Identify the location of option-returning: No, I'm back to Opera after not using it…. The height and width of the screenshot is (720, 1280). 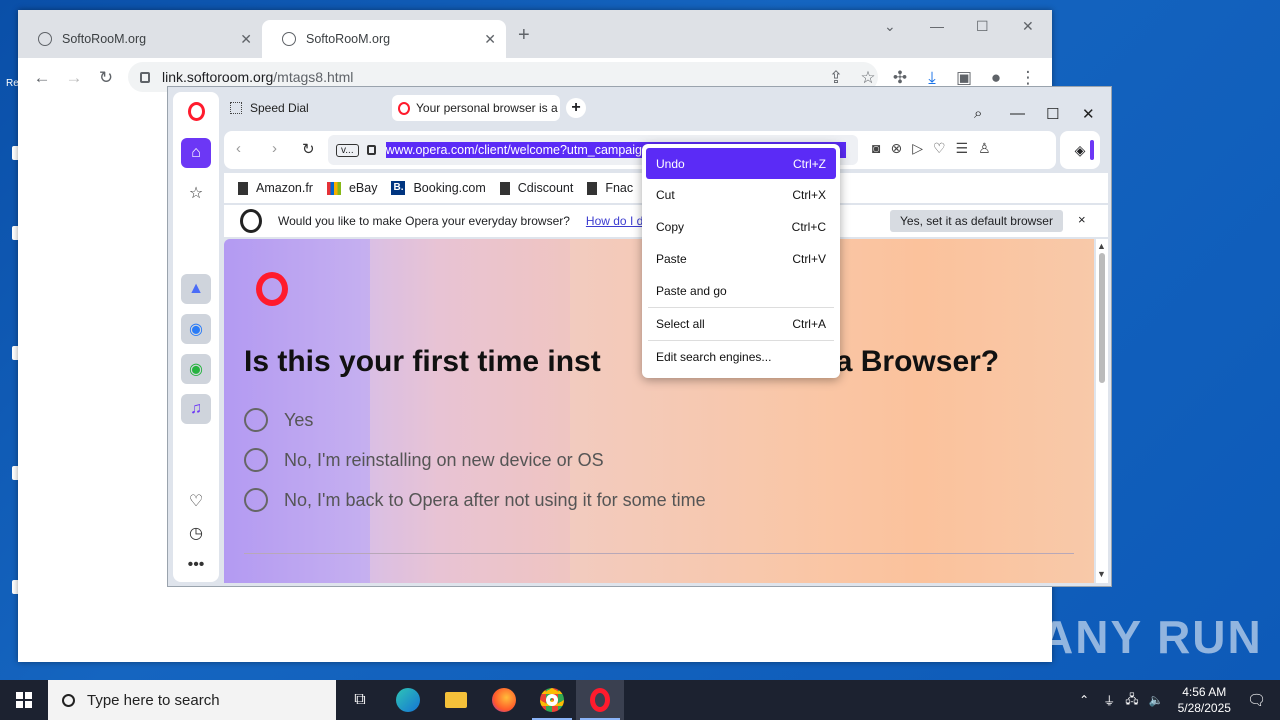
(475, 500).